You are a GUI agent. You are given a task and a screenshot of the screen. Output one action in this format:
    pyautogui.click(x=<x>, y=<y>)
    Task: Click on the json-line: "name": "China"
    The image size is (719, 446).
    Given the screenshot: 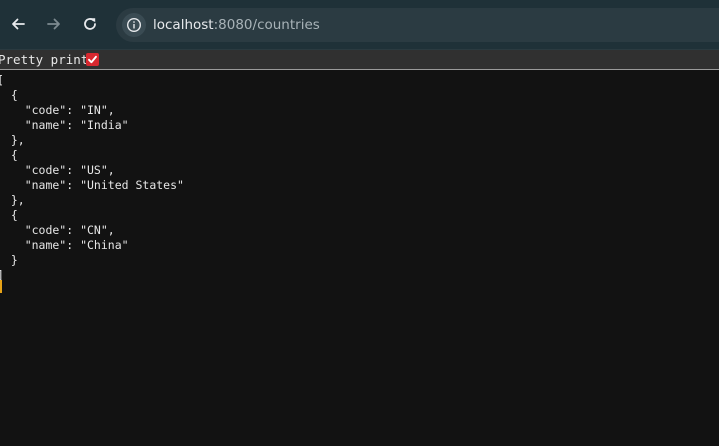 What is the action you would take?
    pyautogui.click(x=64, y=245)
    